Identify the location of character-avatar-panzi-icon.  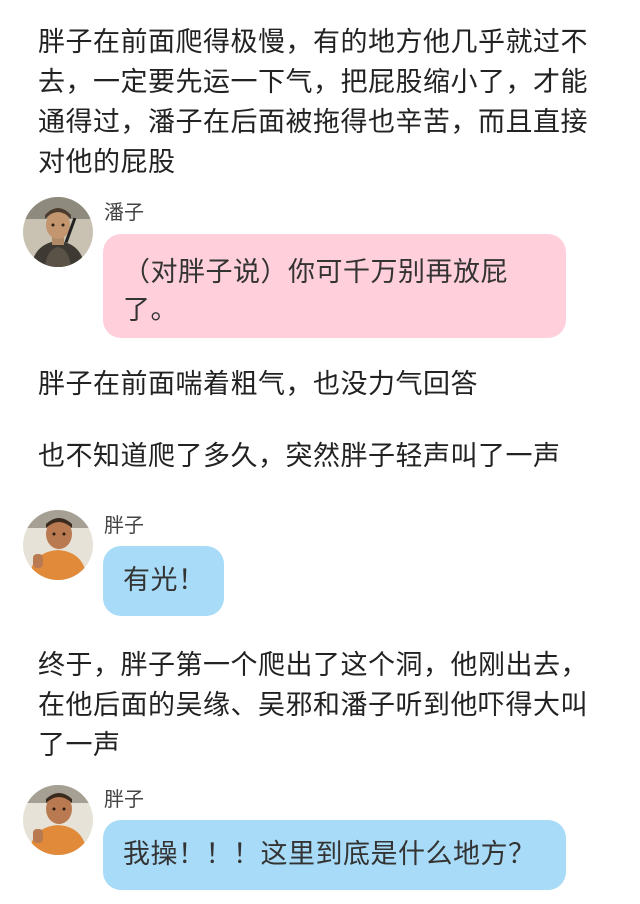
(58, 232).